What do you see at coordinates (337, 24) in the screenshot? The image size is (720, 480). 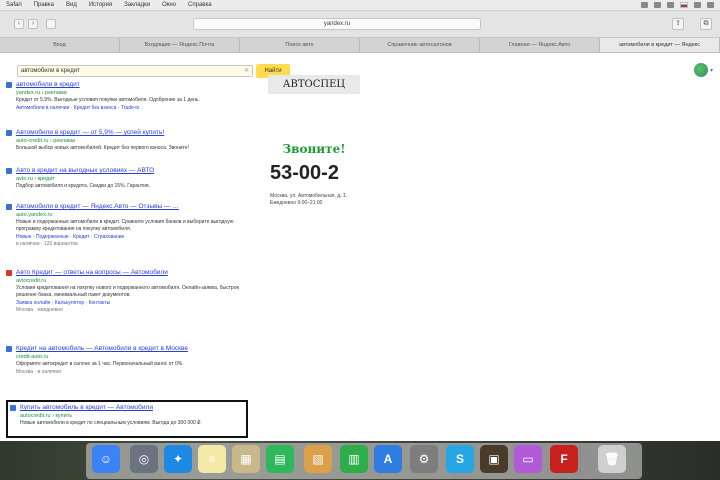 I see `address-bar: yandex.ru` at bounding box center [337, 24].